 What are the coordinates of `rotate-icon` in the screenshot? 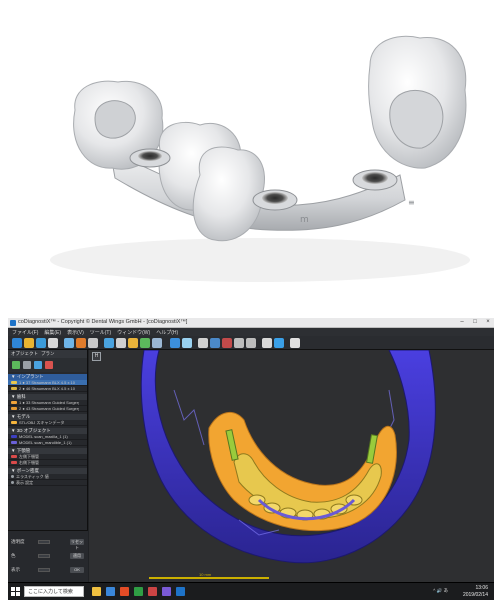 It's located at (187, 343).